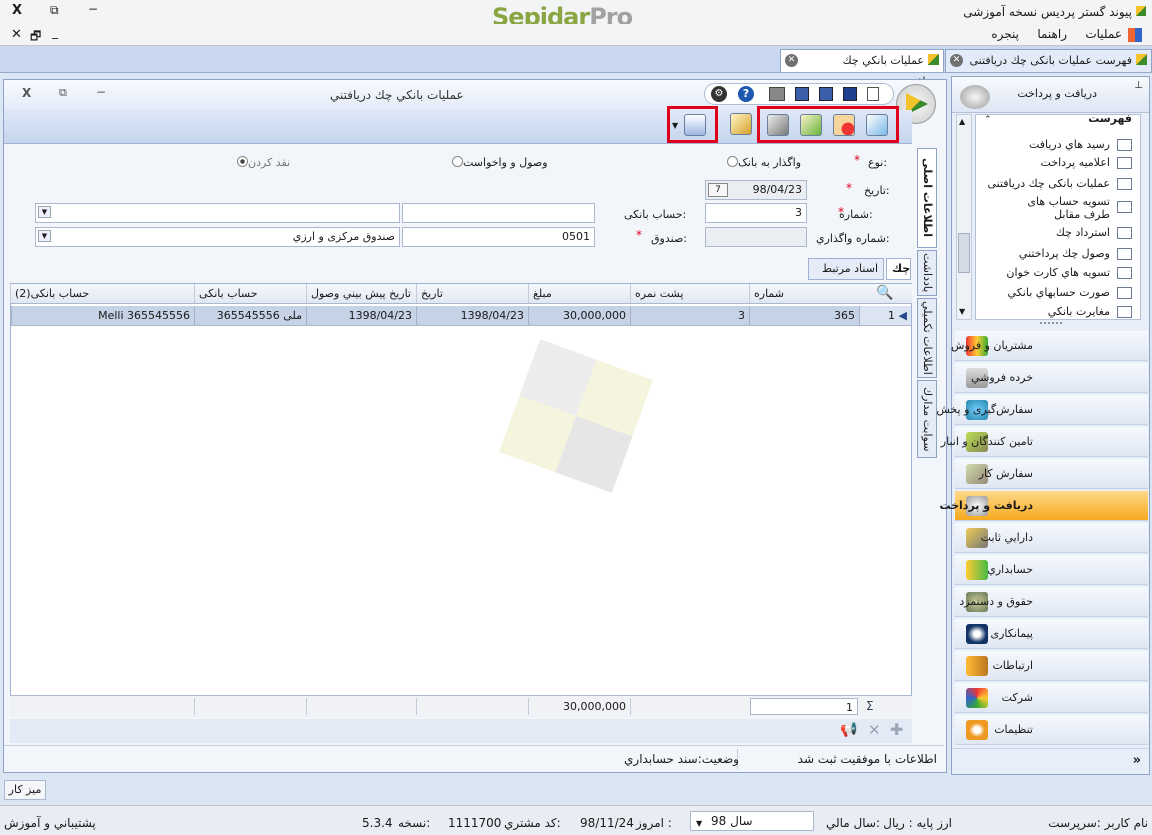 This screenshot has width=1152, height=835. What do you see at coordinates (927, 419) in the screenshot?
I see `side-tab-docs: سوابت مدارك` at bounding box center [927, 419].